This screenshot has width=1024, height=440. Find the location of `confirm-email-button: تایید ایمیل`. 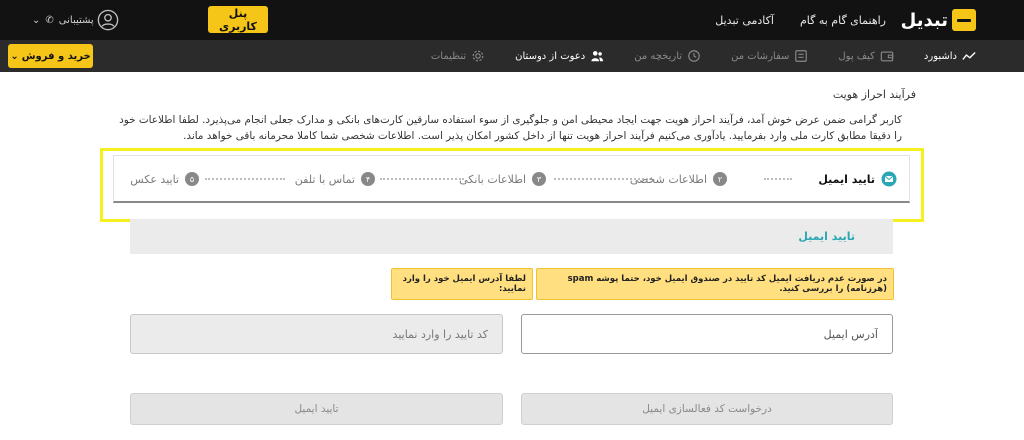

confirm-email-button: تایید ایمیل is located at coordinates (316, 409).